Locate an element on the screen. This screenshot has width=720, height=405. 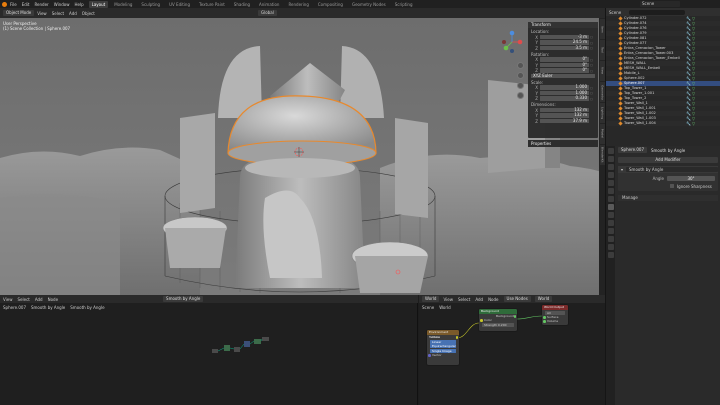
node-field-source: Single Image is located at coordinates (443, 350).